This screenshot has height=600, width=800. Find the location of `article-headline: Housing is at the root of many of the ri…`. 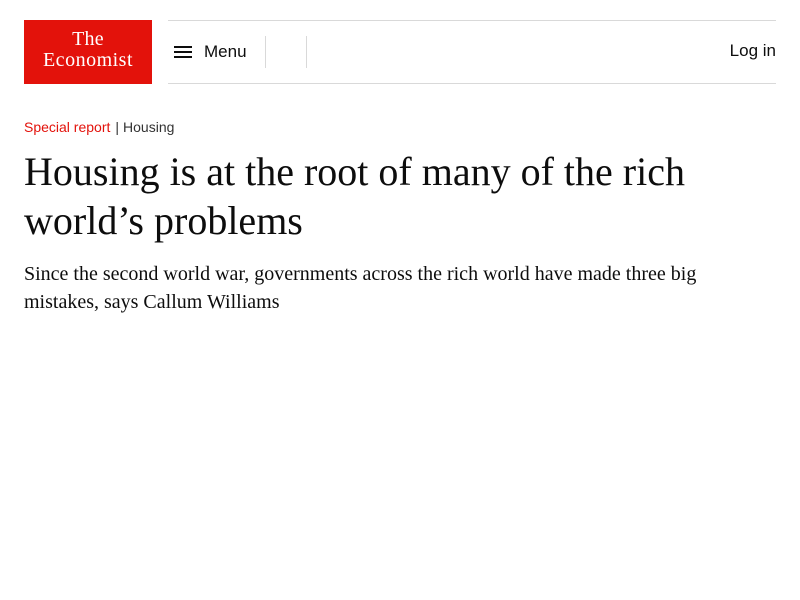

article-headline: Housing is at the root of many of the ri… is located at coordinates (354, 196).